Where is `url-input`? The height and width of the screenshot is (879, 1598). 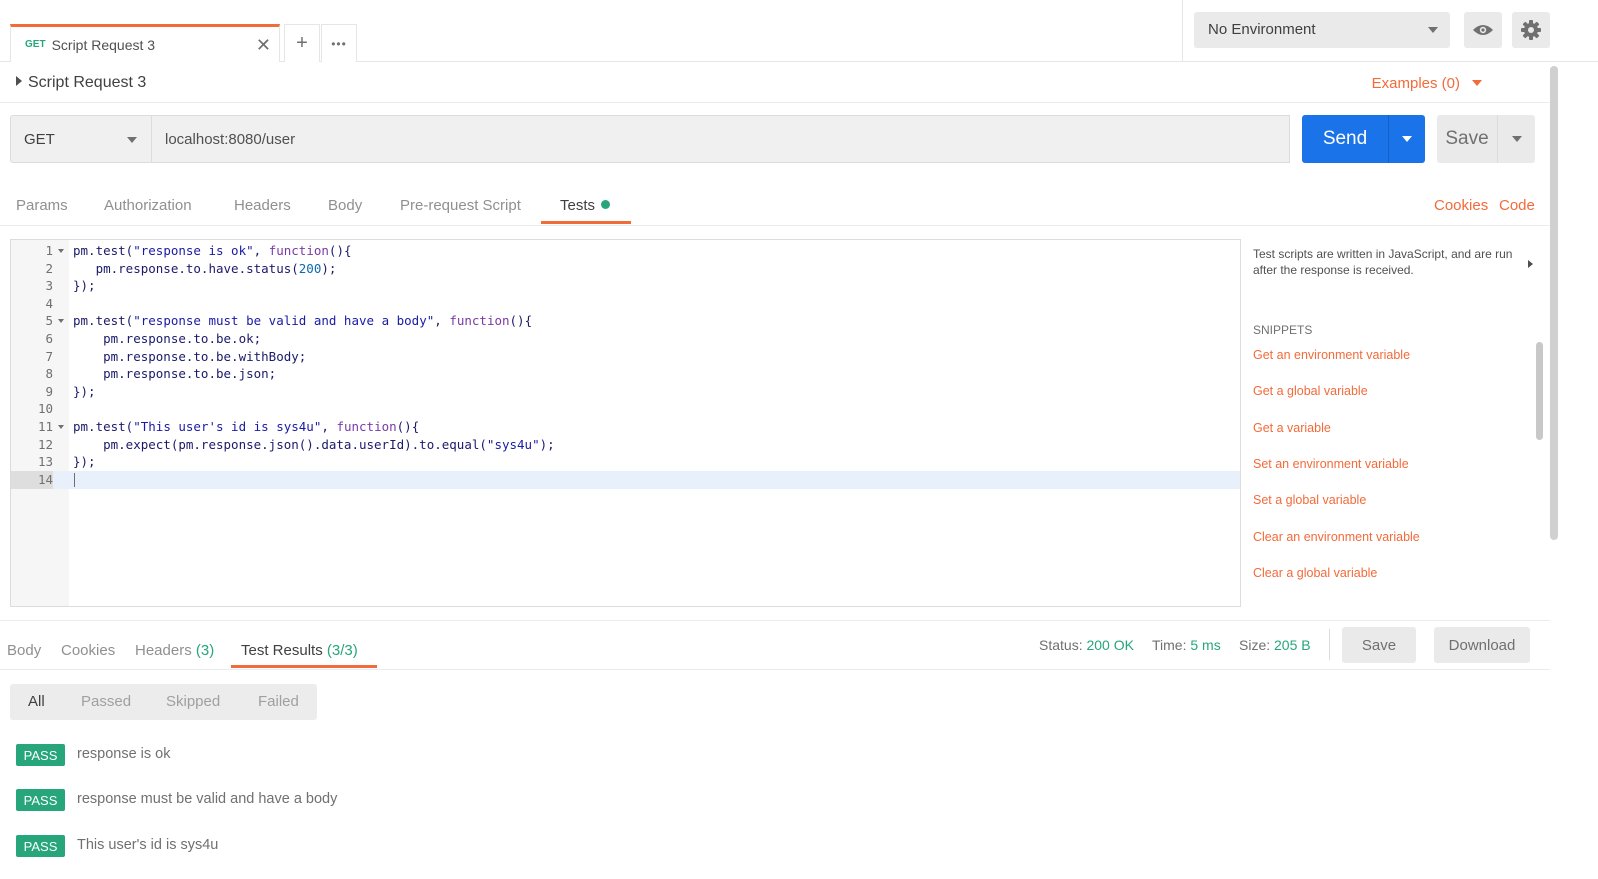 url-input is located at coordinates (721, 139).